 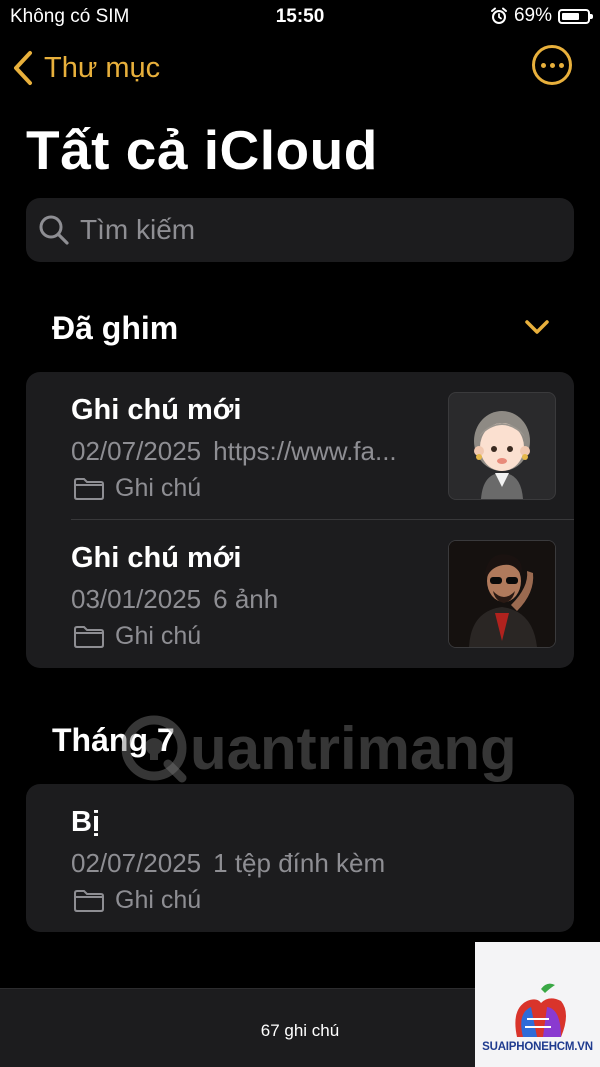 I want to click on suaiphone-logo-icon, so click(x=540, y=1010).